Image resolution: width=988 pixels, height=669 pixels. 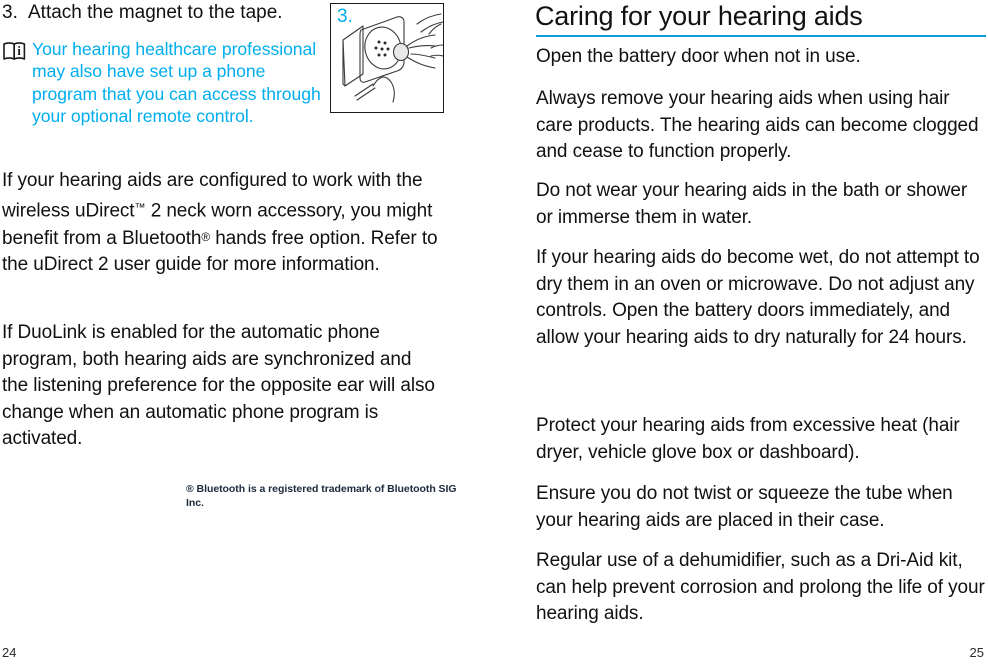 I want to click on numbered-step-3: 3. Attach the magnet to the tape., so click(x=162, y=12).